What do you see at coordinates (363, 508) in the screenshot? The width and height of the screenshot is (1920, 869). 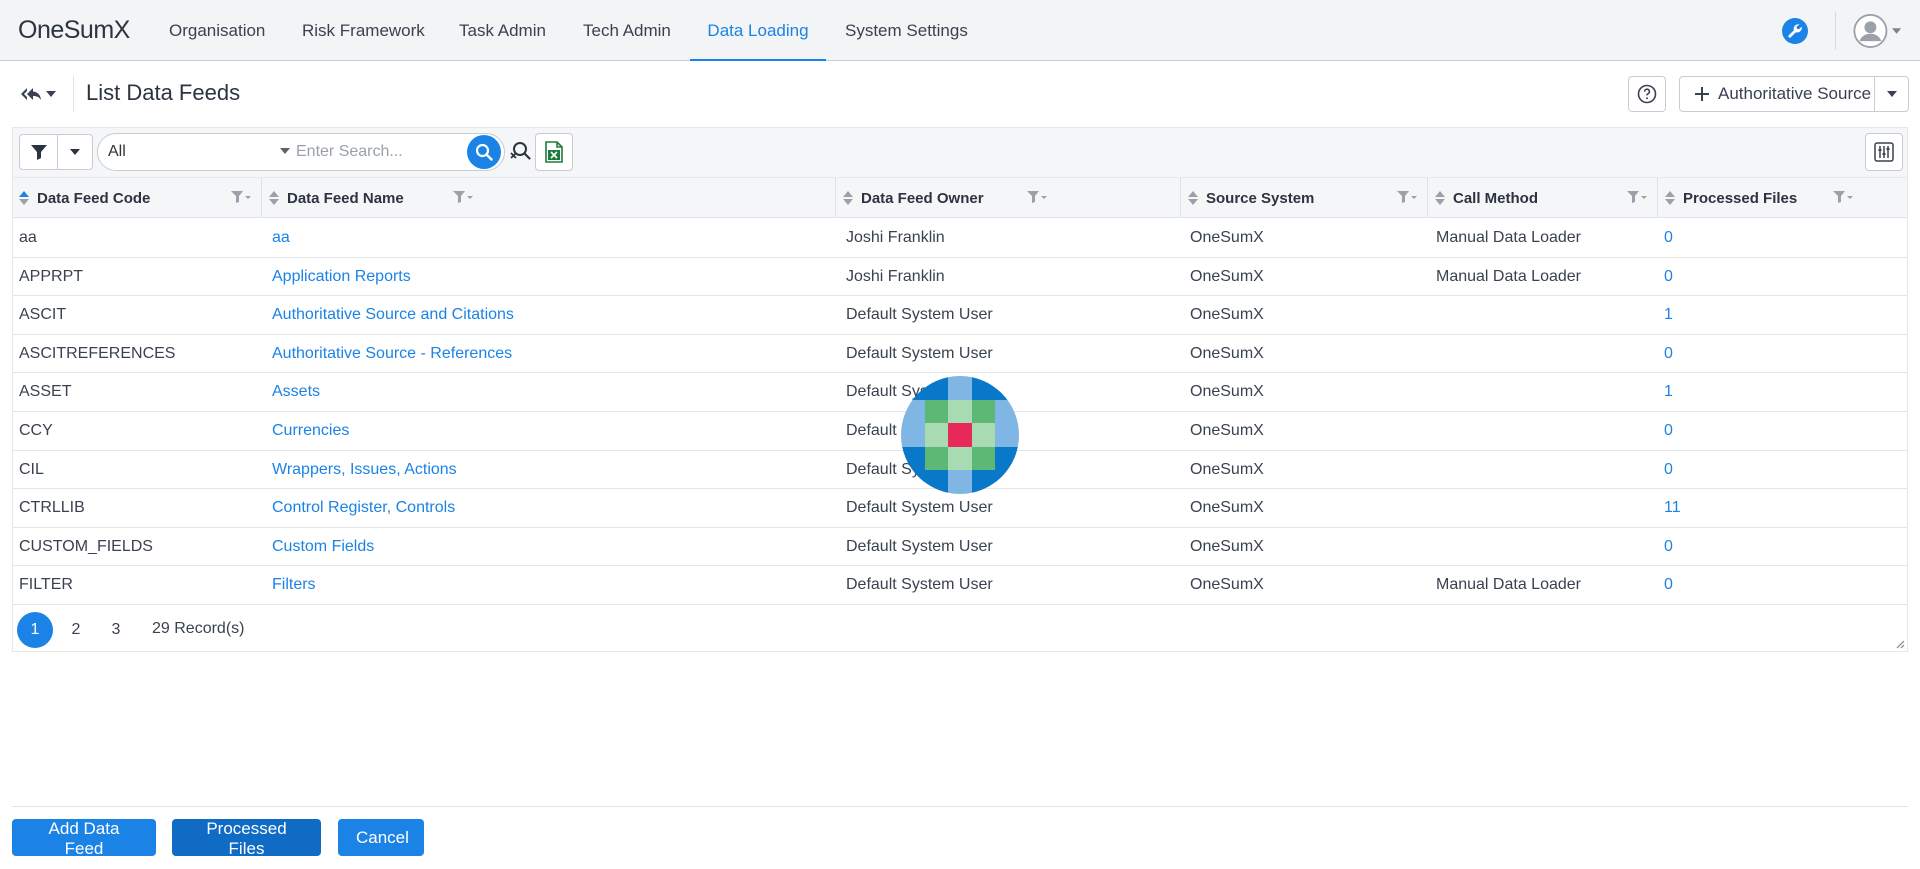 I see `cell-name-link: Control Register, Controls` at bounding box center [363, 508].